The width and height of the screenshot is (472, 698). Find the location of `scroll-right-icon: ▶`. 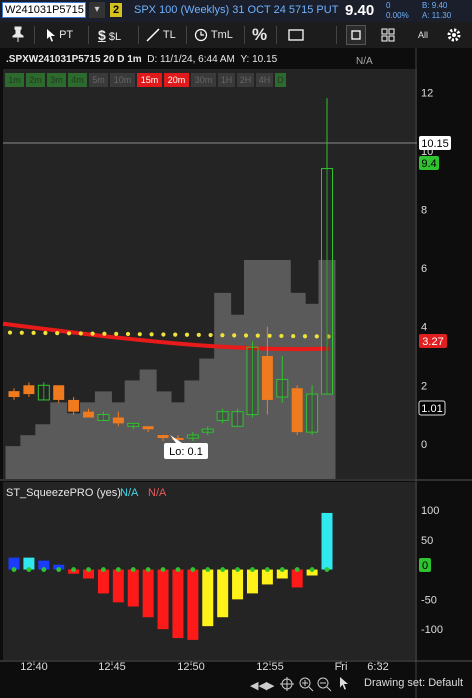

scroll-right-icon: ▶ is located at coordinates (270, 686).